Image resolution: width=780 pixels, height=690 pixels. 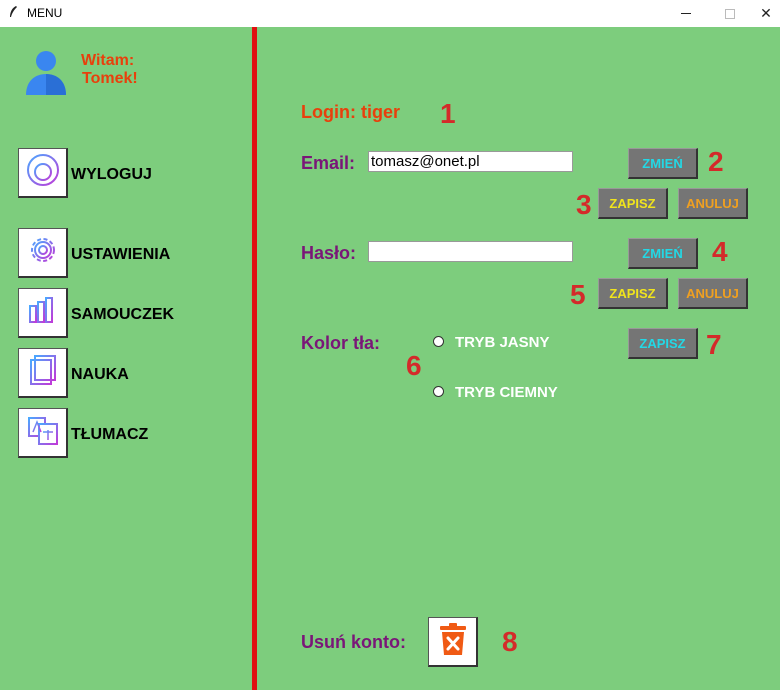 I want to click on save-password-button: ZAPISZ, so click(x=633, y=293).